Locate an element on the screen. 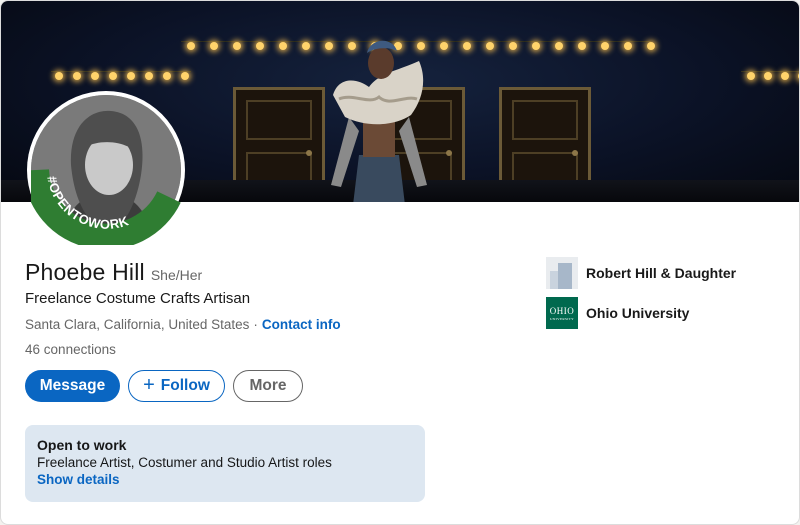 This screenshot has height=525, width=800. profile-avatar: #OPENTOWORK is located at coordinates (106, 170).